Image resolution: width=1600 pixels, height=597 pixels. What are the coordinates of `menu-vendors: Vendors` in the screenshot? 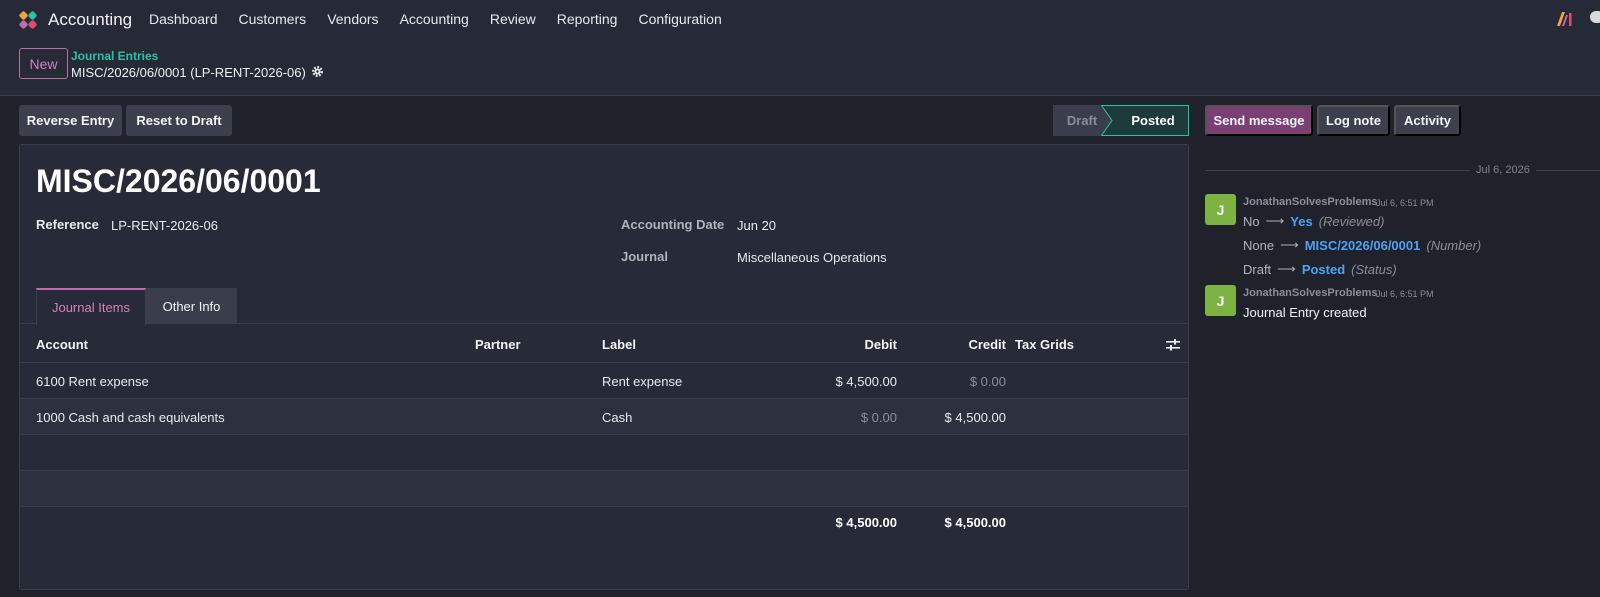 It's located at (352, 19).